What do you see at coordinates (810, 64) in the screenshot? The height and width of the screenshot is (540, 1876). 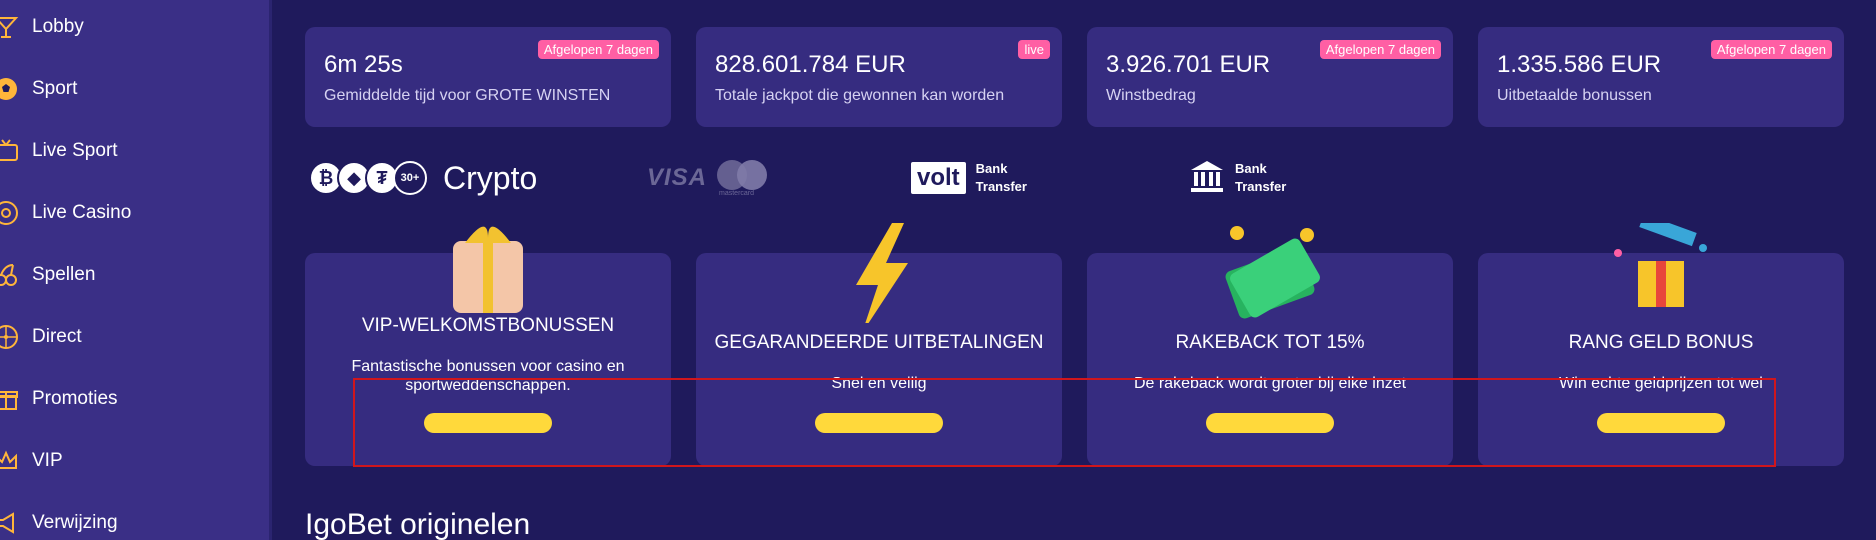 I see `stat-value: 828.601.784 EUR` at bounding box center [810, 64].